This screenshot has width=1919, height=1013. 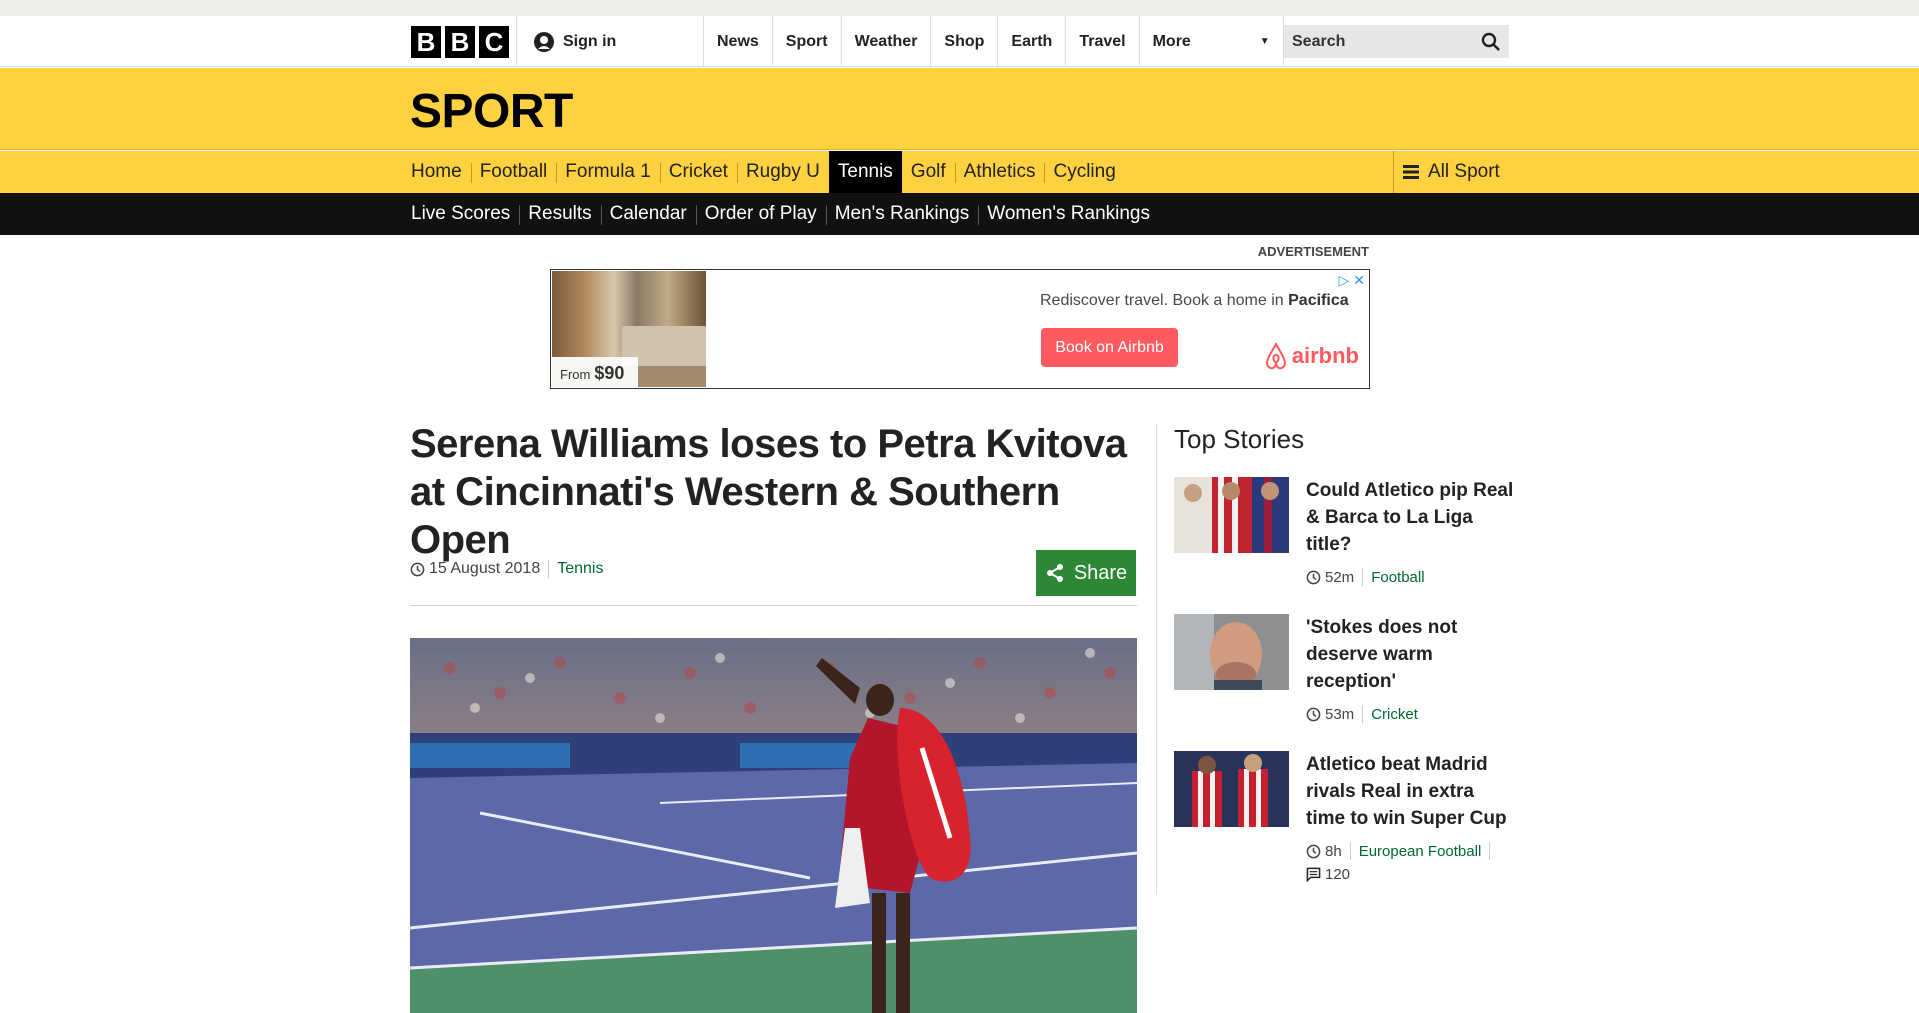 What do you see at coordinates (575, 374) in the screenshot?
I see `ad-price-from: From` at bounding box center [575, 374].